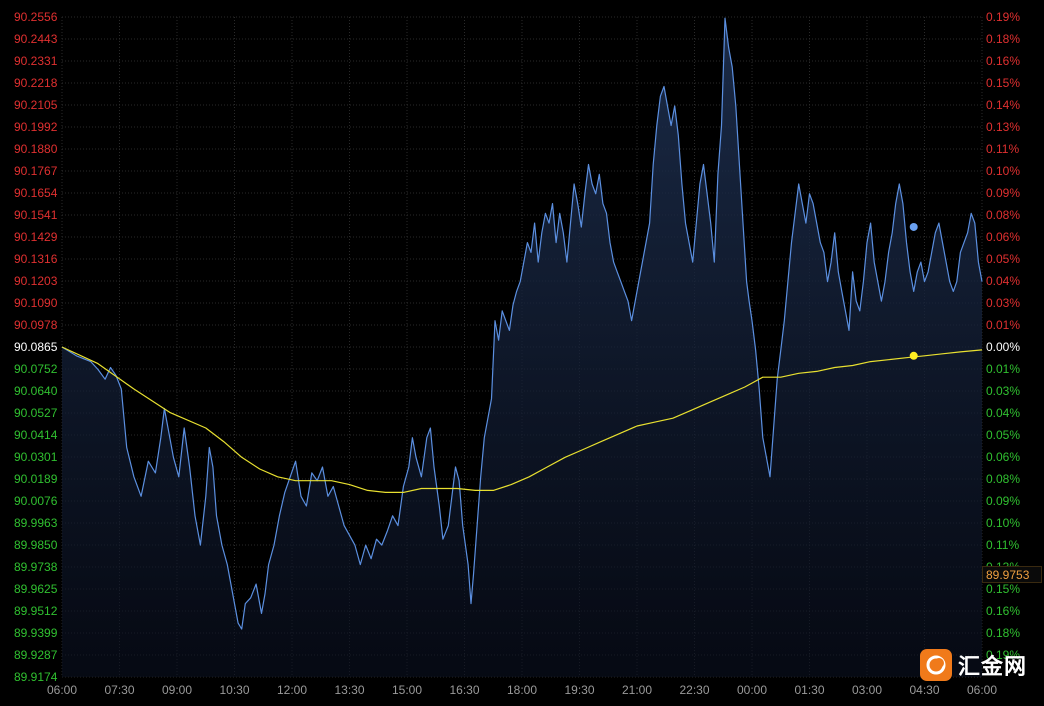 The height and width of the screenshot is (706, 1044). Describe the element at coordinates (36, 369) in the screenshot. I see `left-tick-label: 90.0752` at that location.